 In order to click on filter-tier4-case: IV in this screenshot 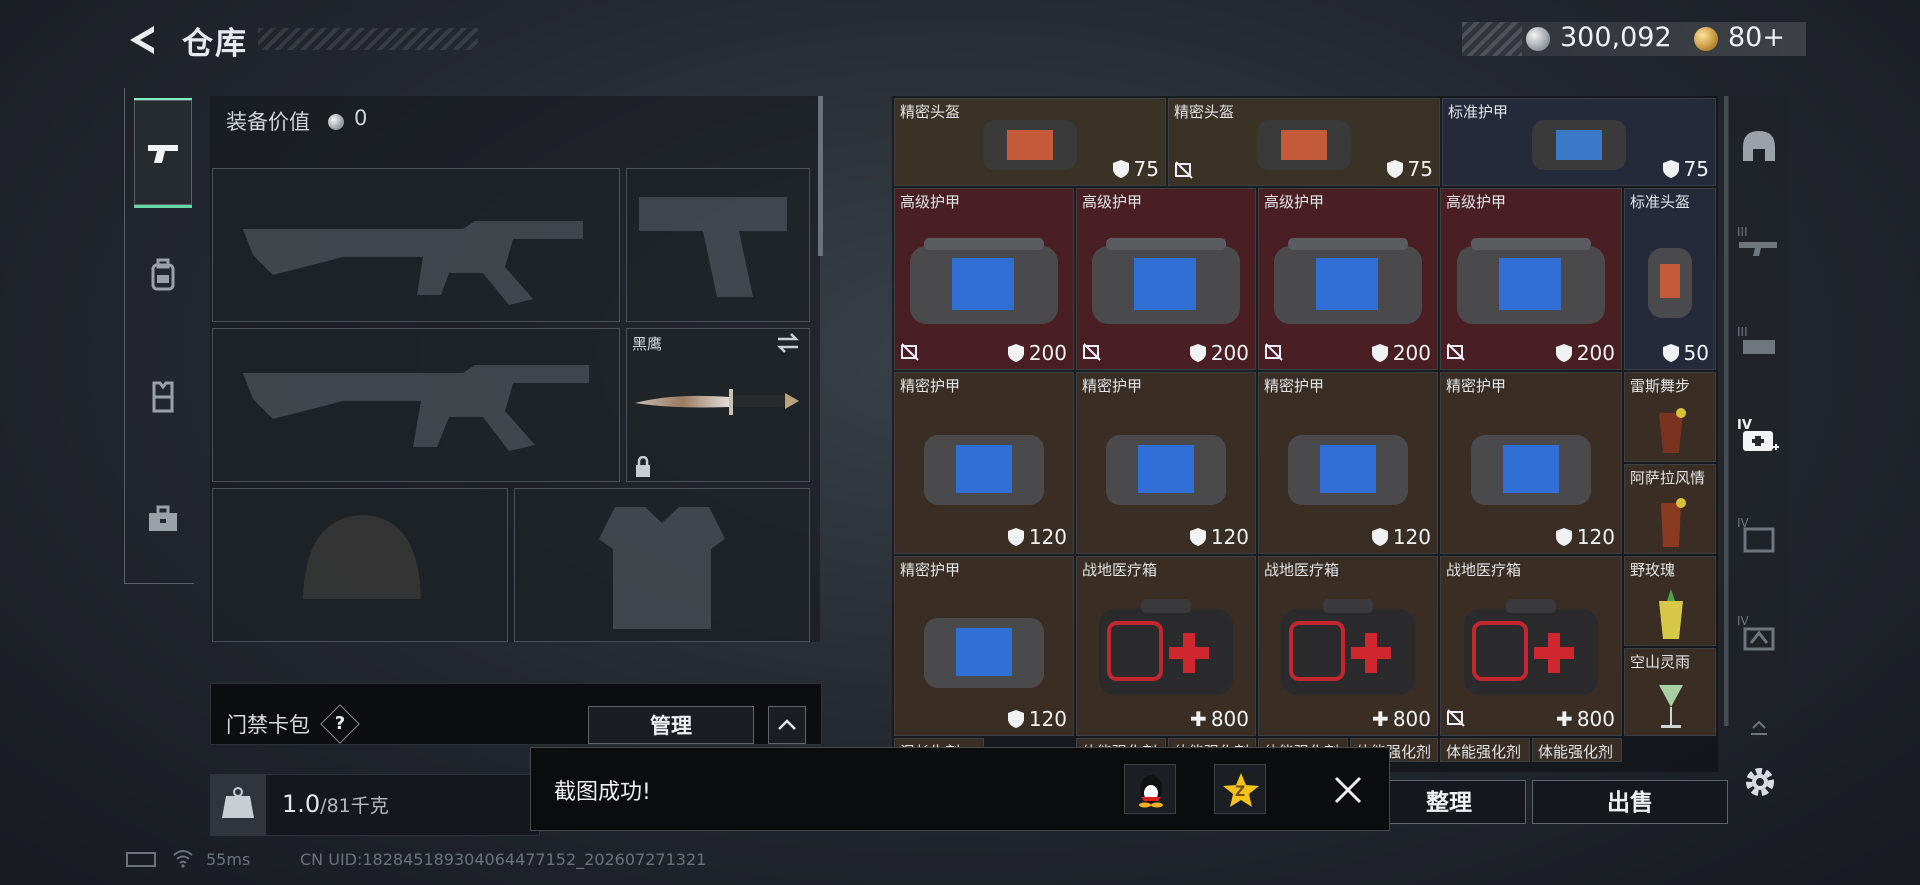, I will do `click(1759, 633)`.